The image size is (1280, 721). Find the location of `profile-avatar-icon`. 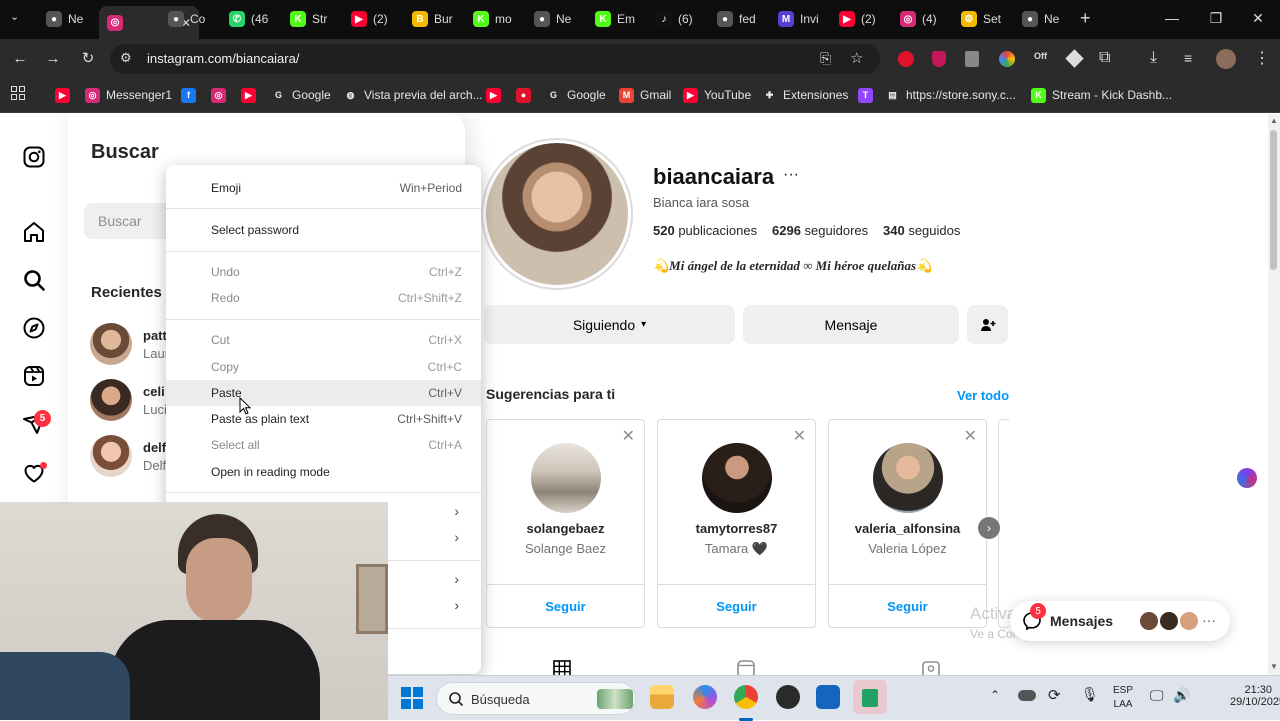

profile-avatar-icon is located at coordinates (1226, 59).